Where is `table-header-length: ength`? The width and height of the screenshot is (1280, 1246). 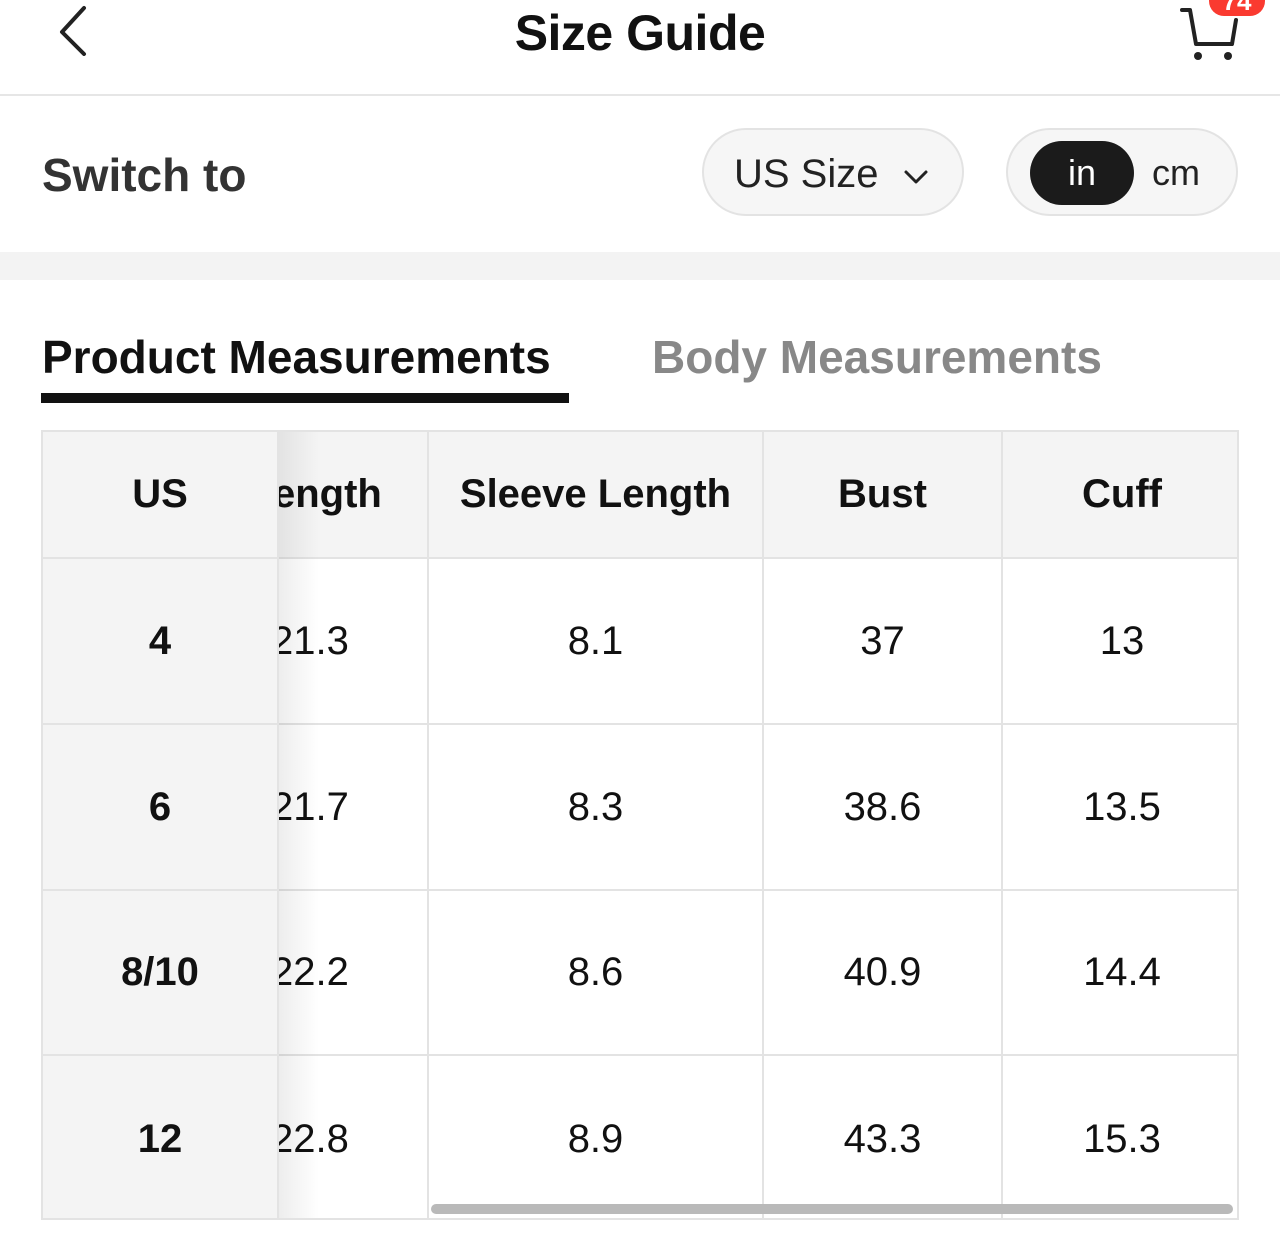 table-header-length: ength is located at coordinates (354, 495).